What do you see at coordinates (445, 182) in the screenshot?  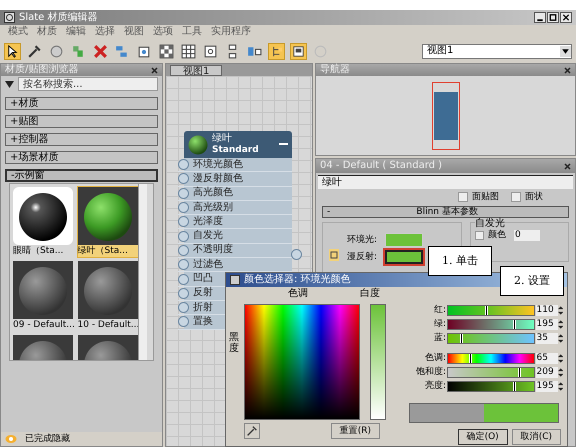 I see `material-name-field: 绿叶` at bounding box center [445, 182].